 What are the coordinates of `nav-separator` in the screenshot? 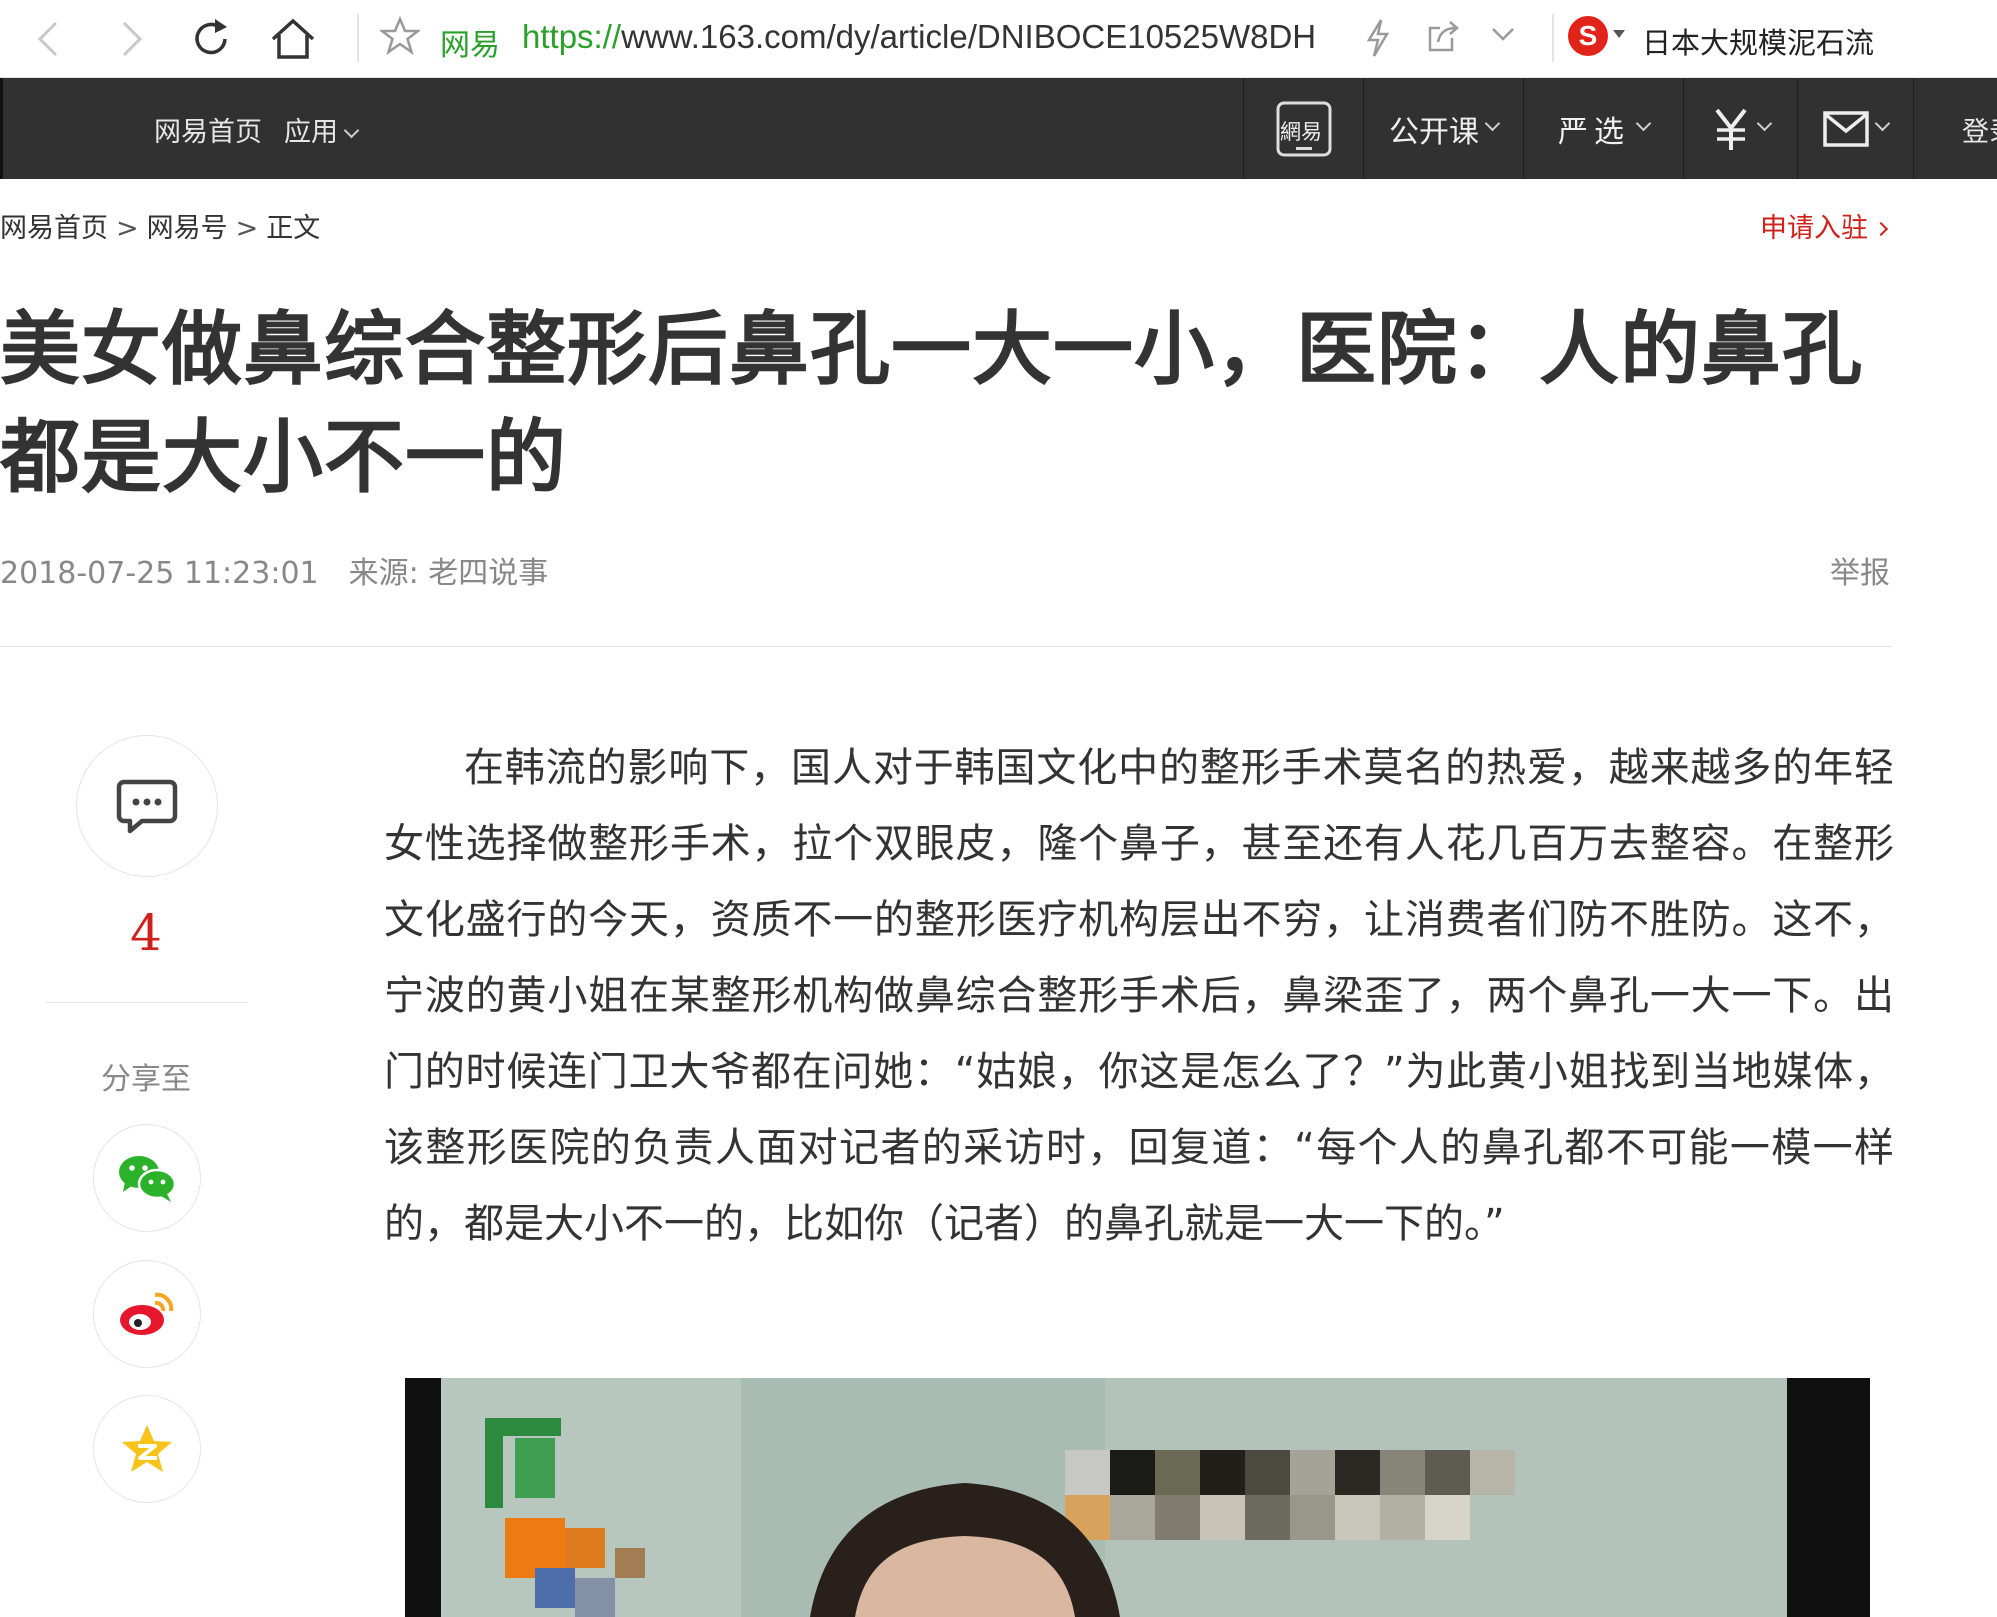 It's located at (1913, 128).